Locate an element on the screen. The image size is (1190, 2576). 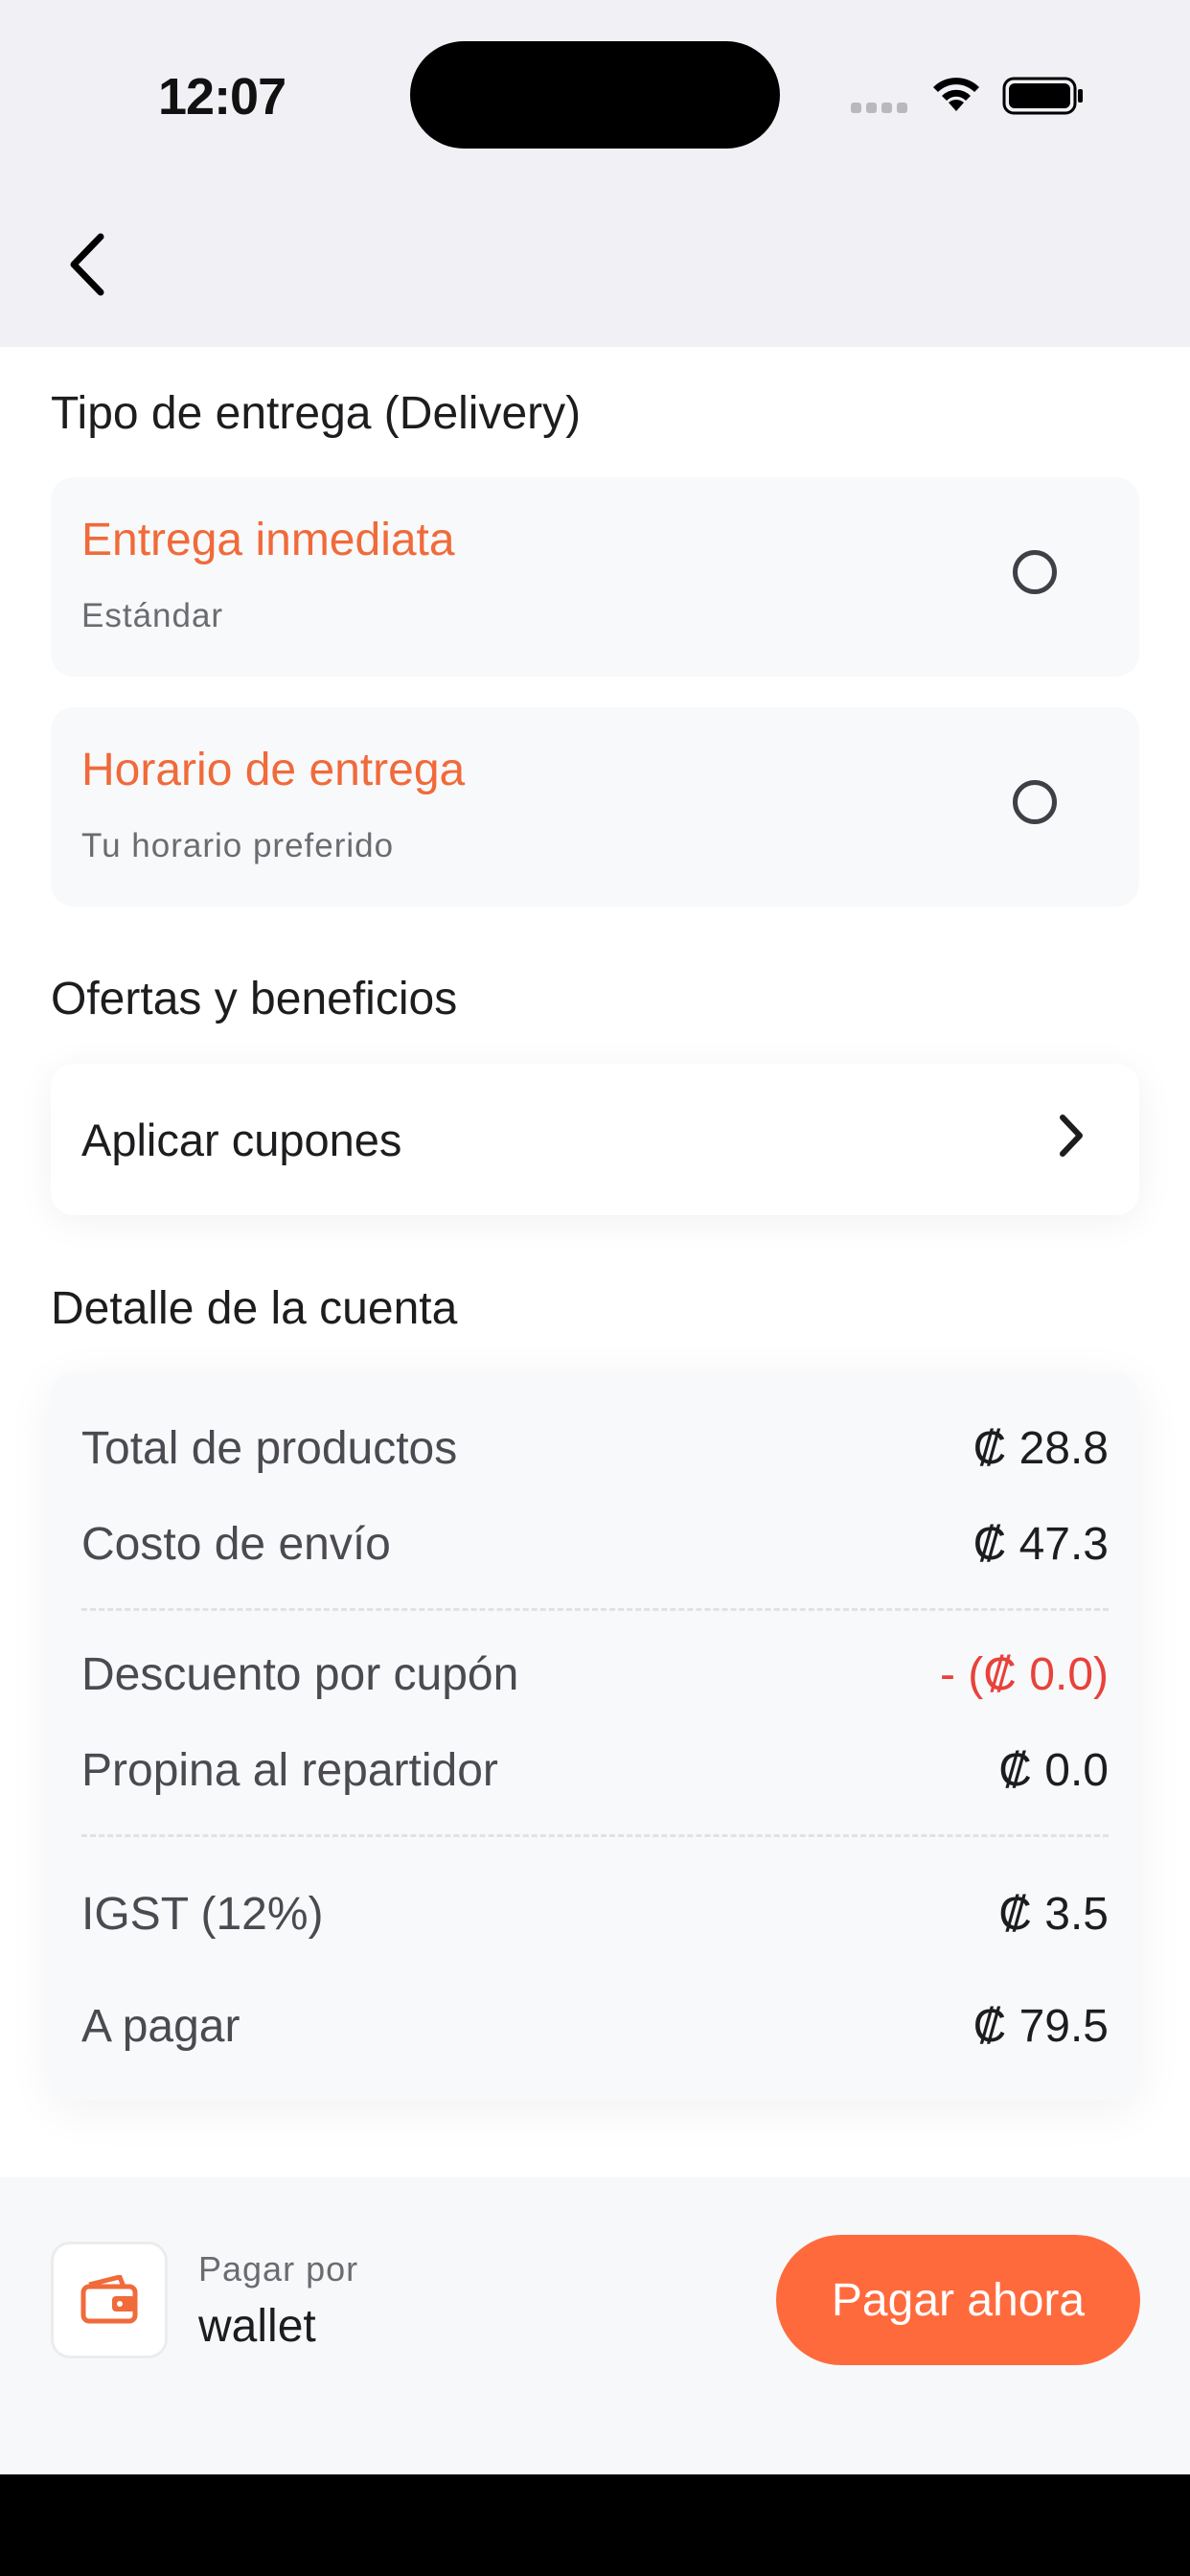
bill-details-title: Detalle de la cuenta is located at coordinates (255, 1308).